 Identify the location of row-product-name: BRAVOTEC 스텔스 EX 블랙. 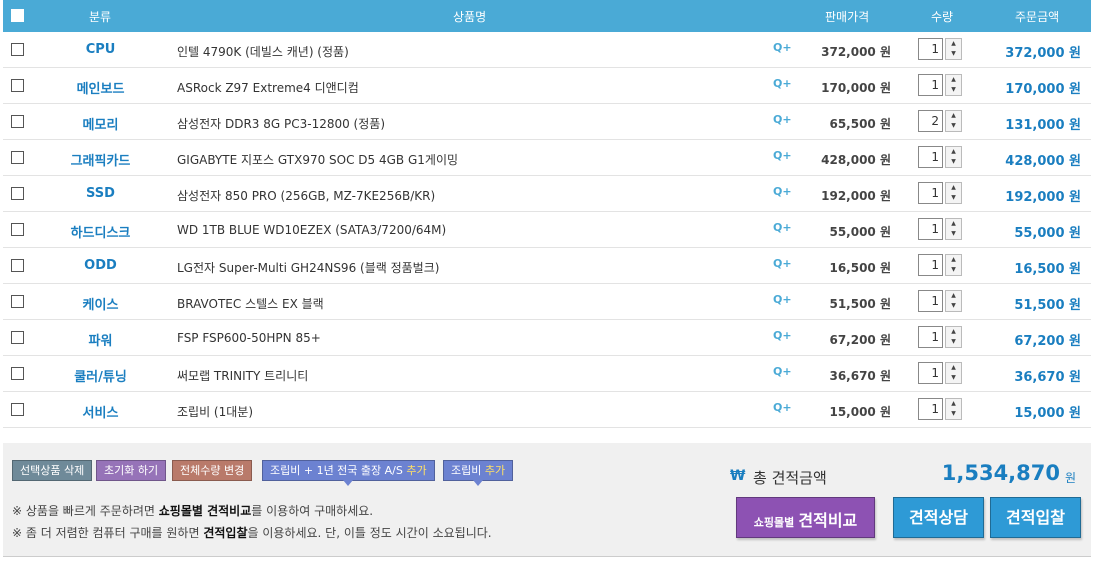
(250, 303).